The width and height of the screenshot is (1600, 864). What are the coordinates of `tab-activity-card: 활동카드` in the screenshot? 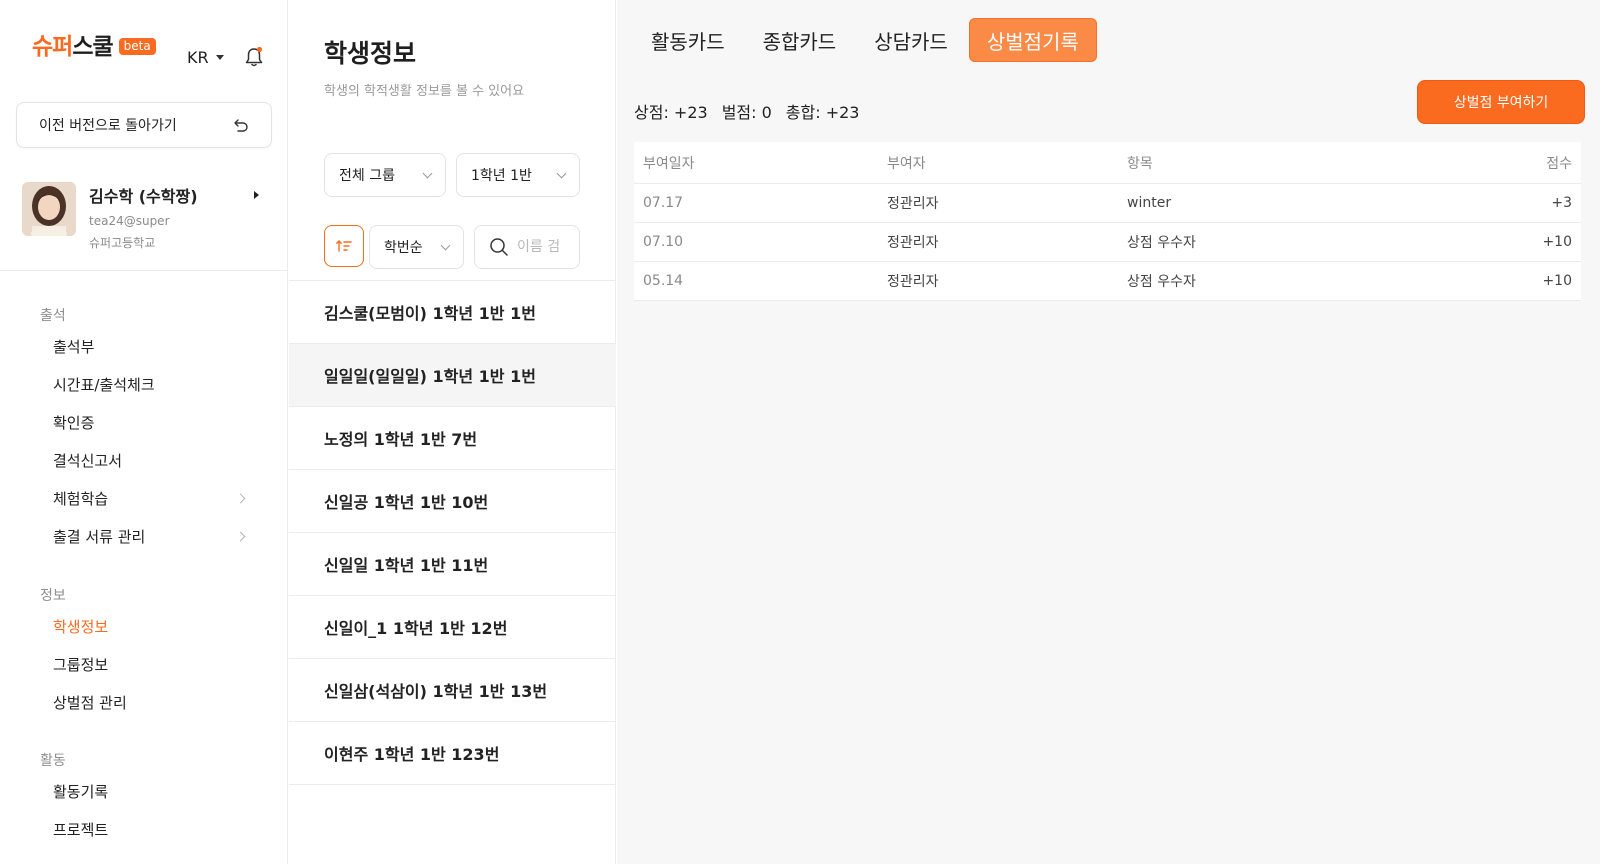 It's located at (688, 40).